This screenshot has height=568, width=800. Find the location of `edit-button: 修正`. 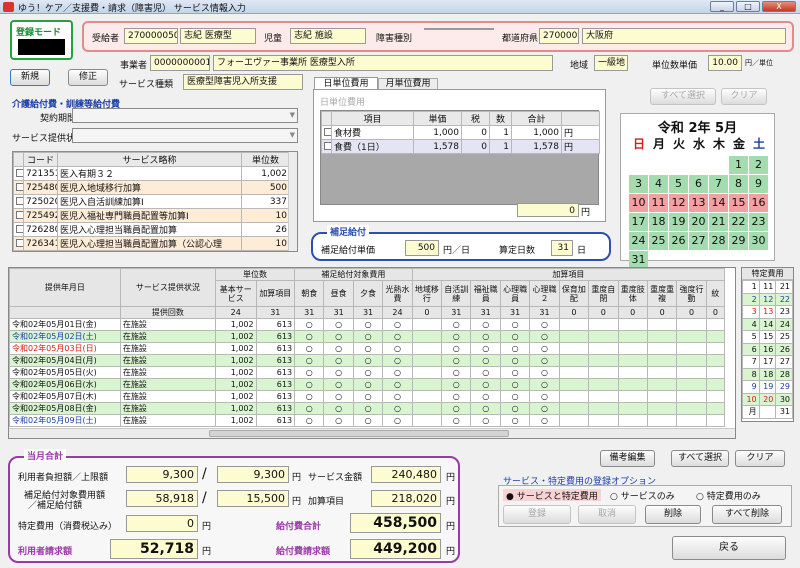

edit-button: 修正 is located at coordinates (88, 77).